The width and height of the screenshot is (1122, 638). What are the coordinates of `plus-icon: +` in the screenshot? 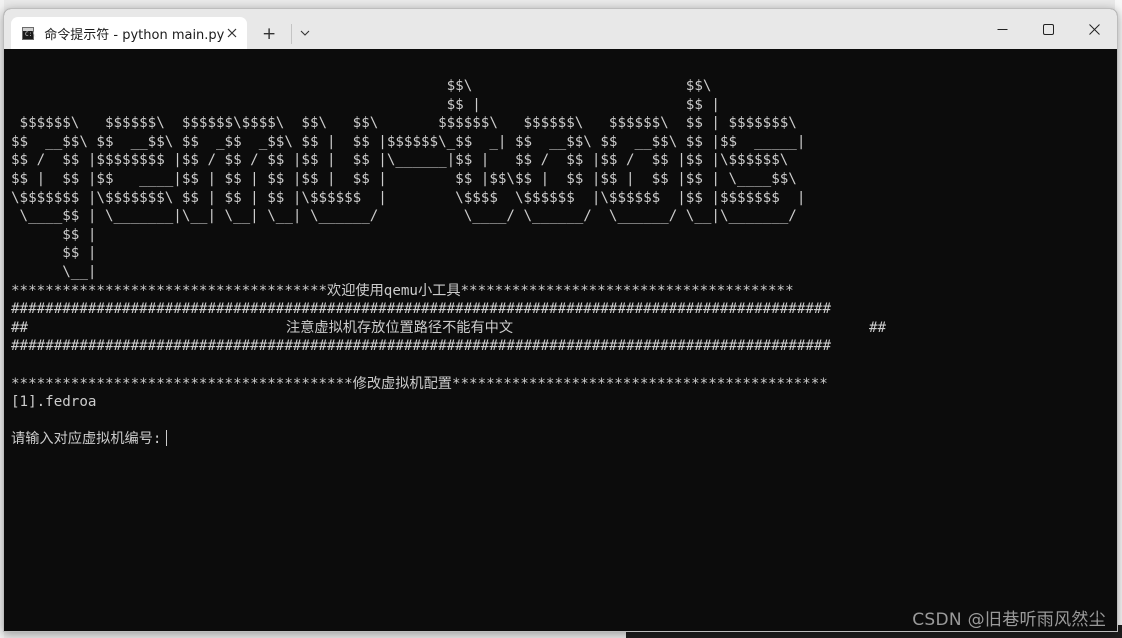 It's located at (269, 34).